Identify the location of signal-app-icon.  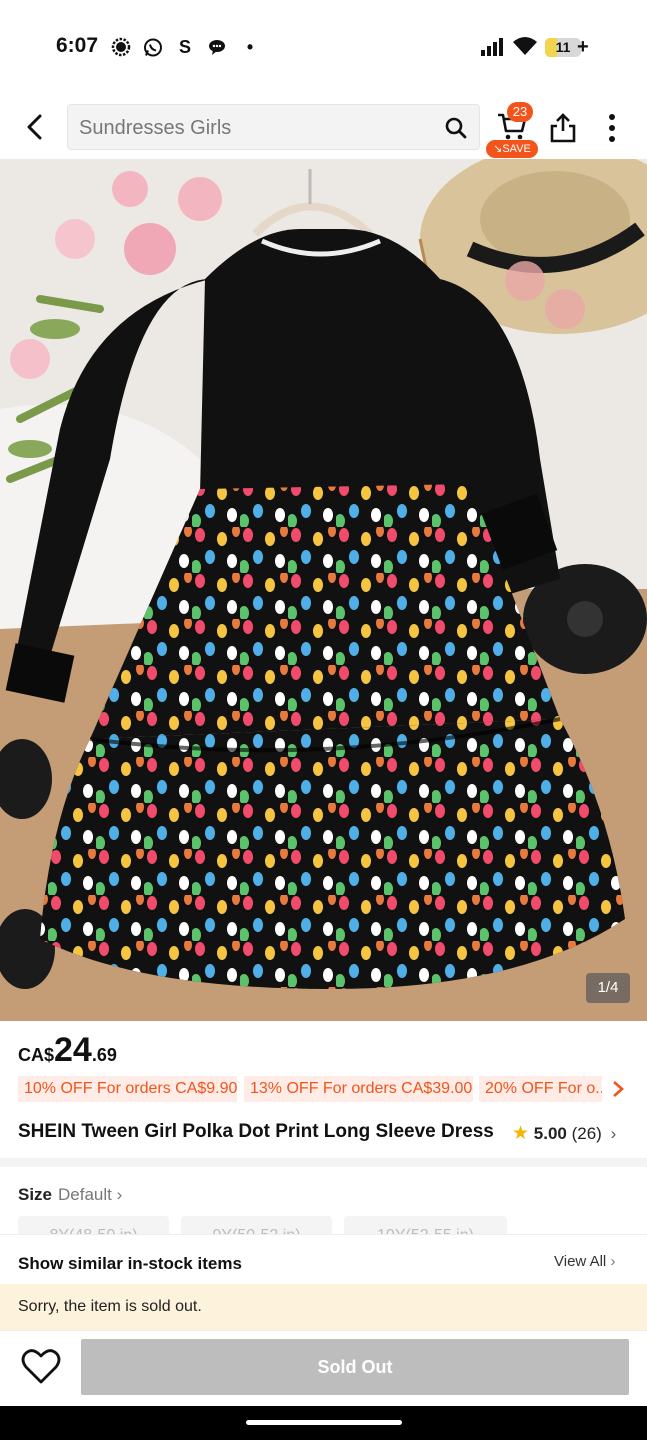
(121, 47).